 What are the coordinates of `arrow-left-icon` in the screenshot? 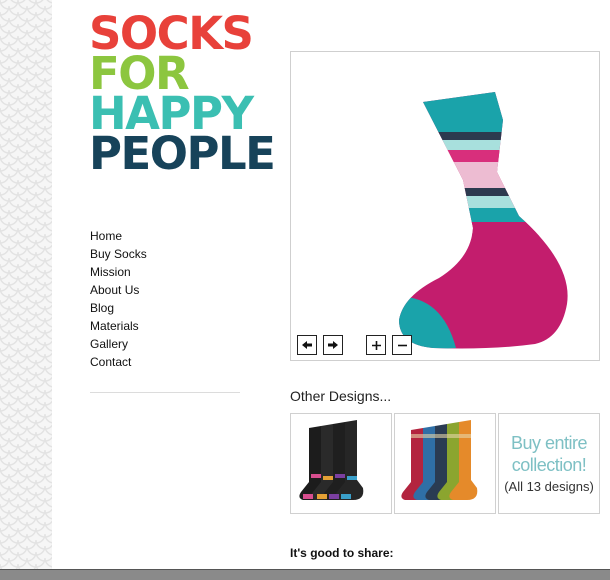 It's located at (307, 345).